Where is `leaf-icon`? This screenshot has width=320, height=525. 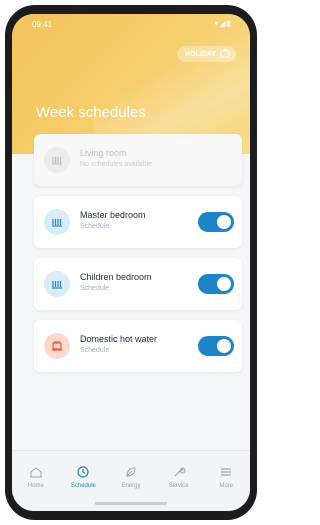 leaf-icon is located at coordinates (131, 472).